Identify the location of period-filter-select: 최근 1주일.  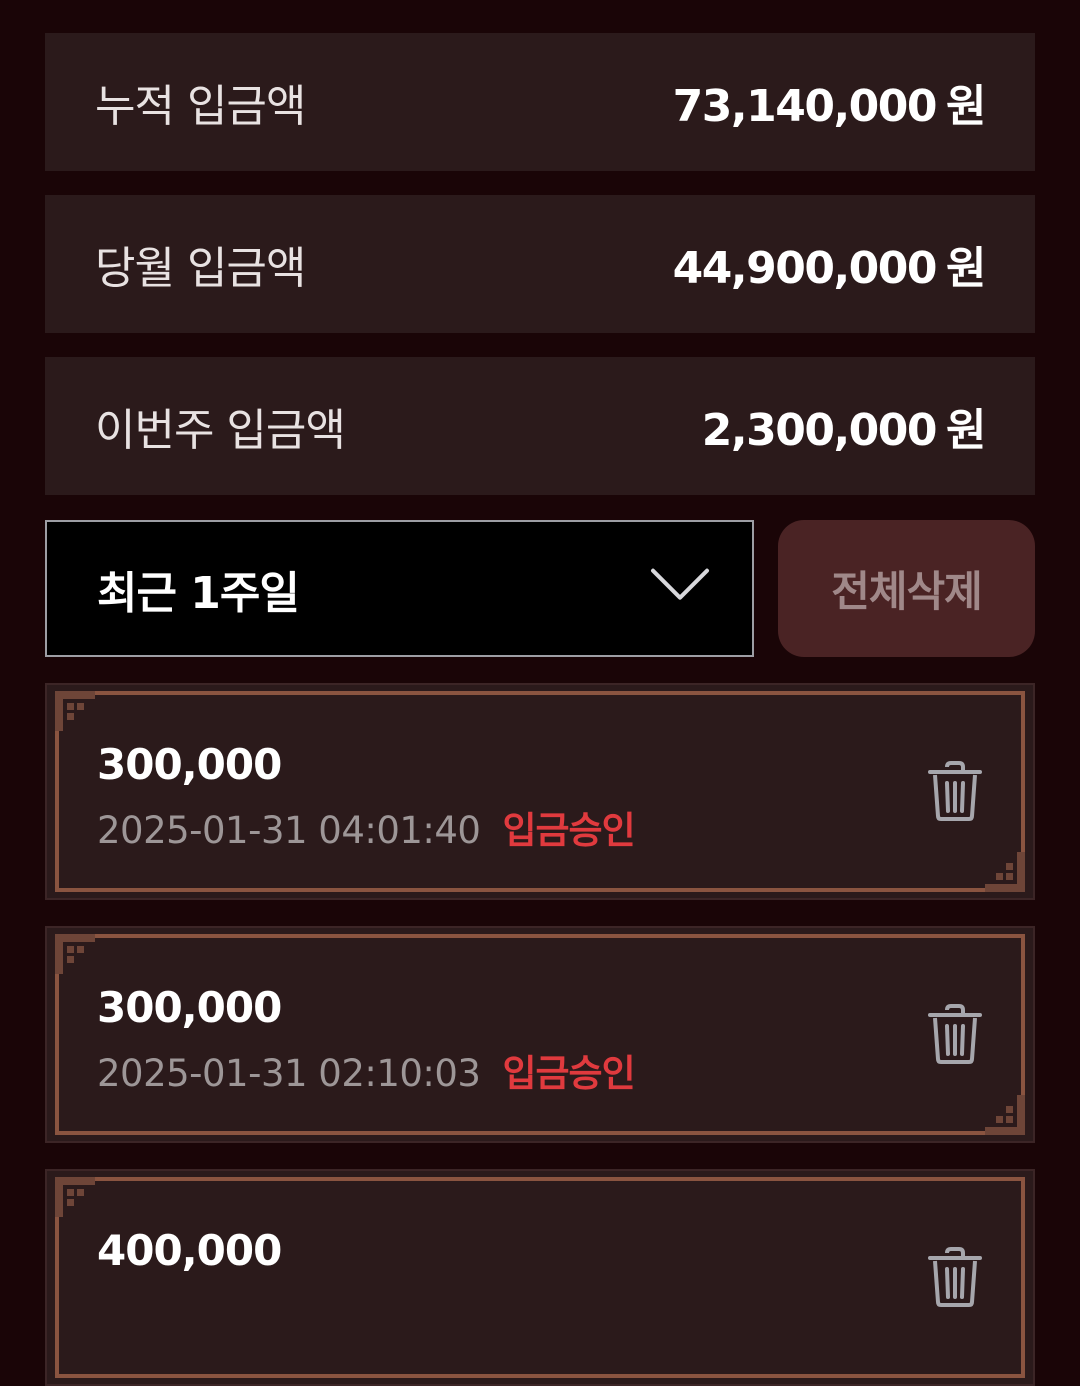
(399, 588).